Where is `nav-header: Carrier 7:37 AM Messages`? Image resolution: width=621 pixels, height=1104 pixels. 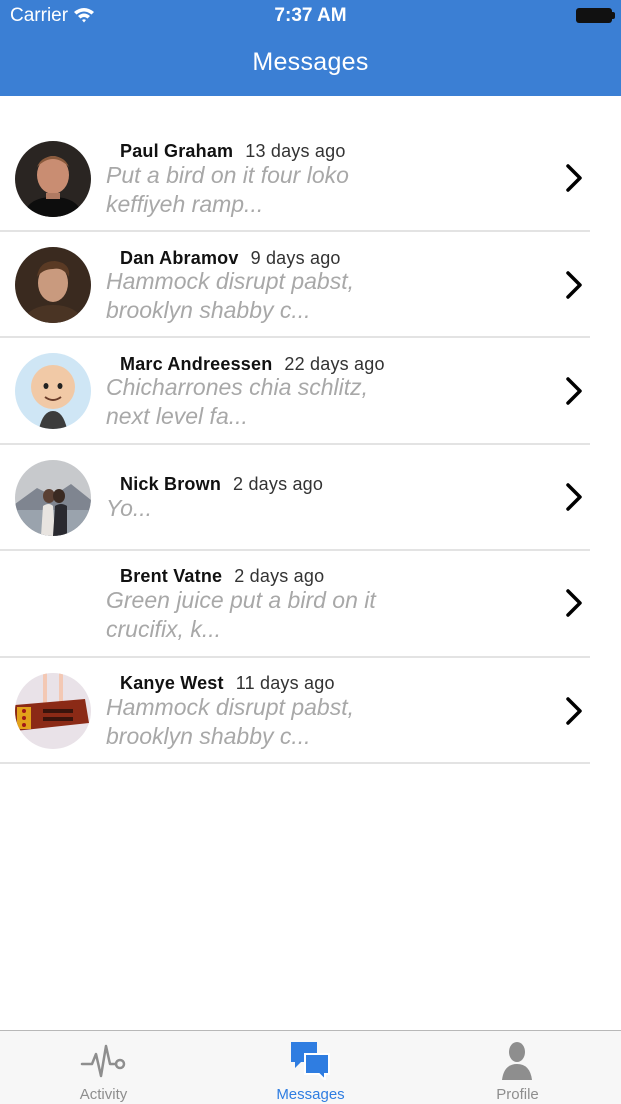 nav-header: Carrier 7:37 AM Messages is located at coordinates (310, 48).